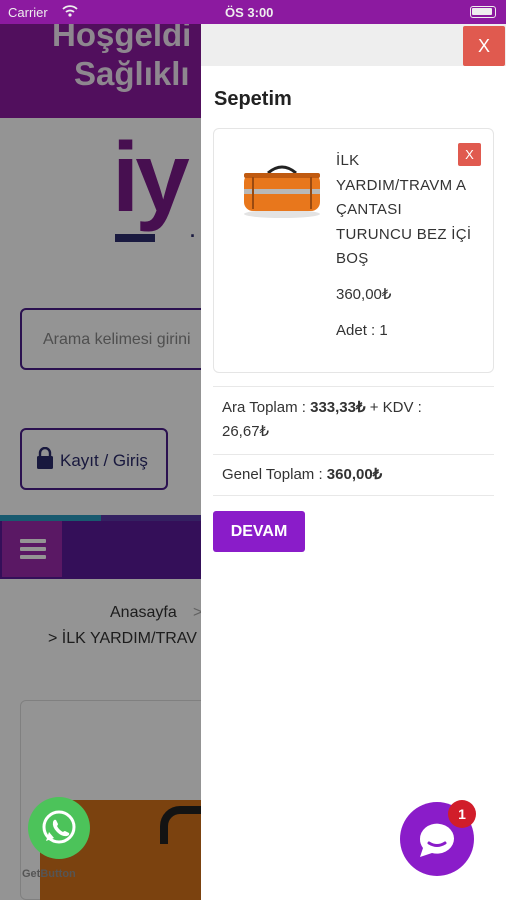 This screenshot has width=506, height=900. What do you see at coordinates (395, 407) in the screenshot?
I see `vat-label: + KDV :` at bounding box center [395, 407].